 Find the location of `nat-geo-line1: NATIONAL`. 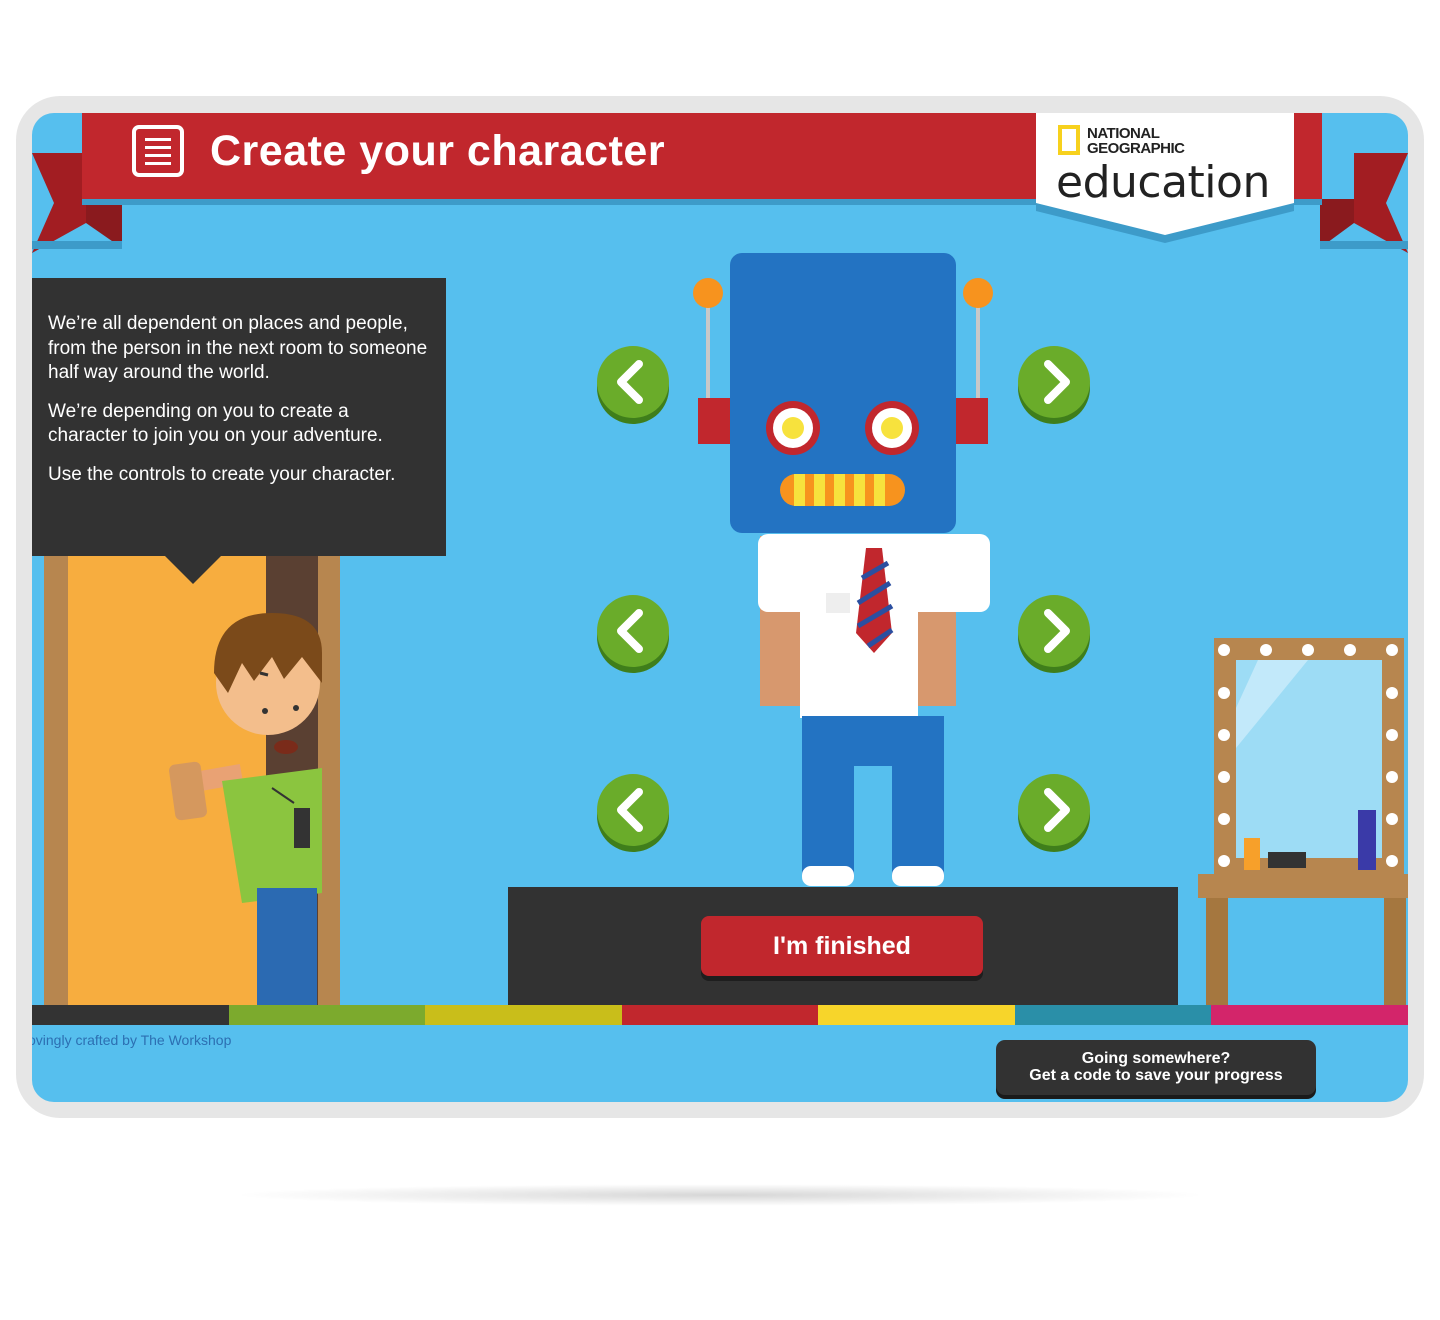

nat-geo-line1: NATIONAL is located at coordinates (1123, 133).